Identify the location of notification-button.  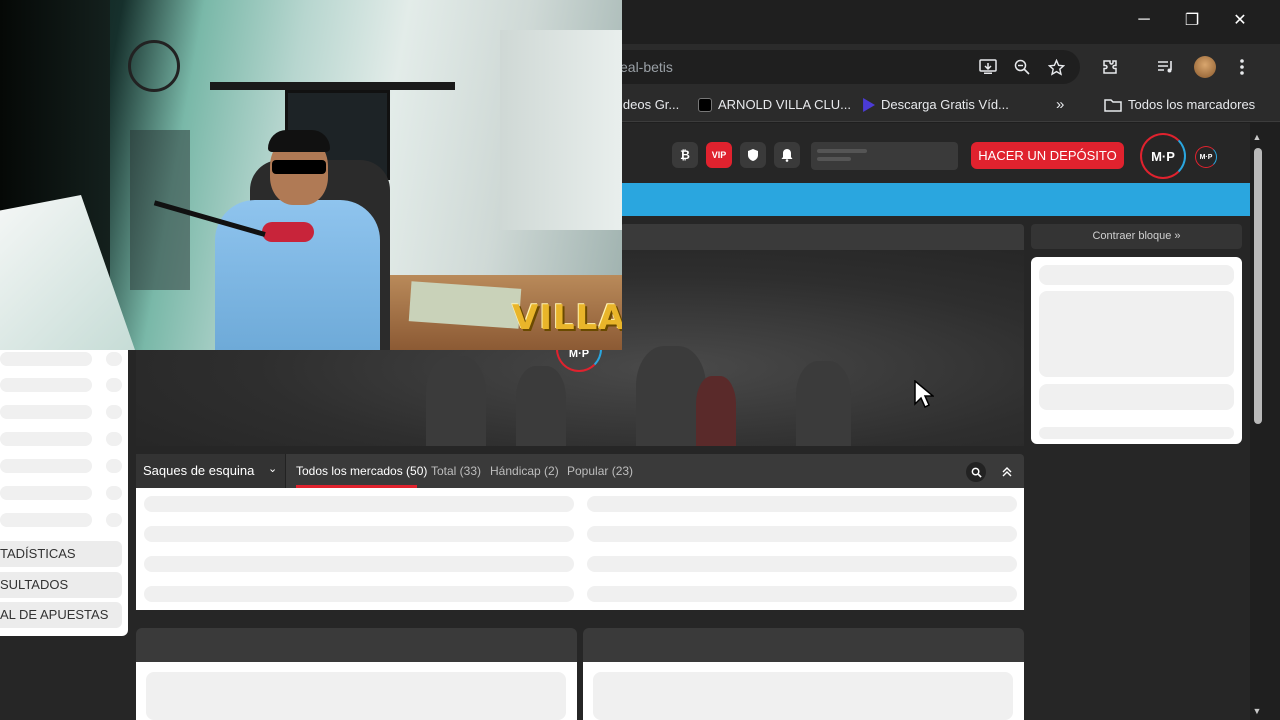
(787, 155).